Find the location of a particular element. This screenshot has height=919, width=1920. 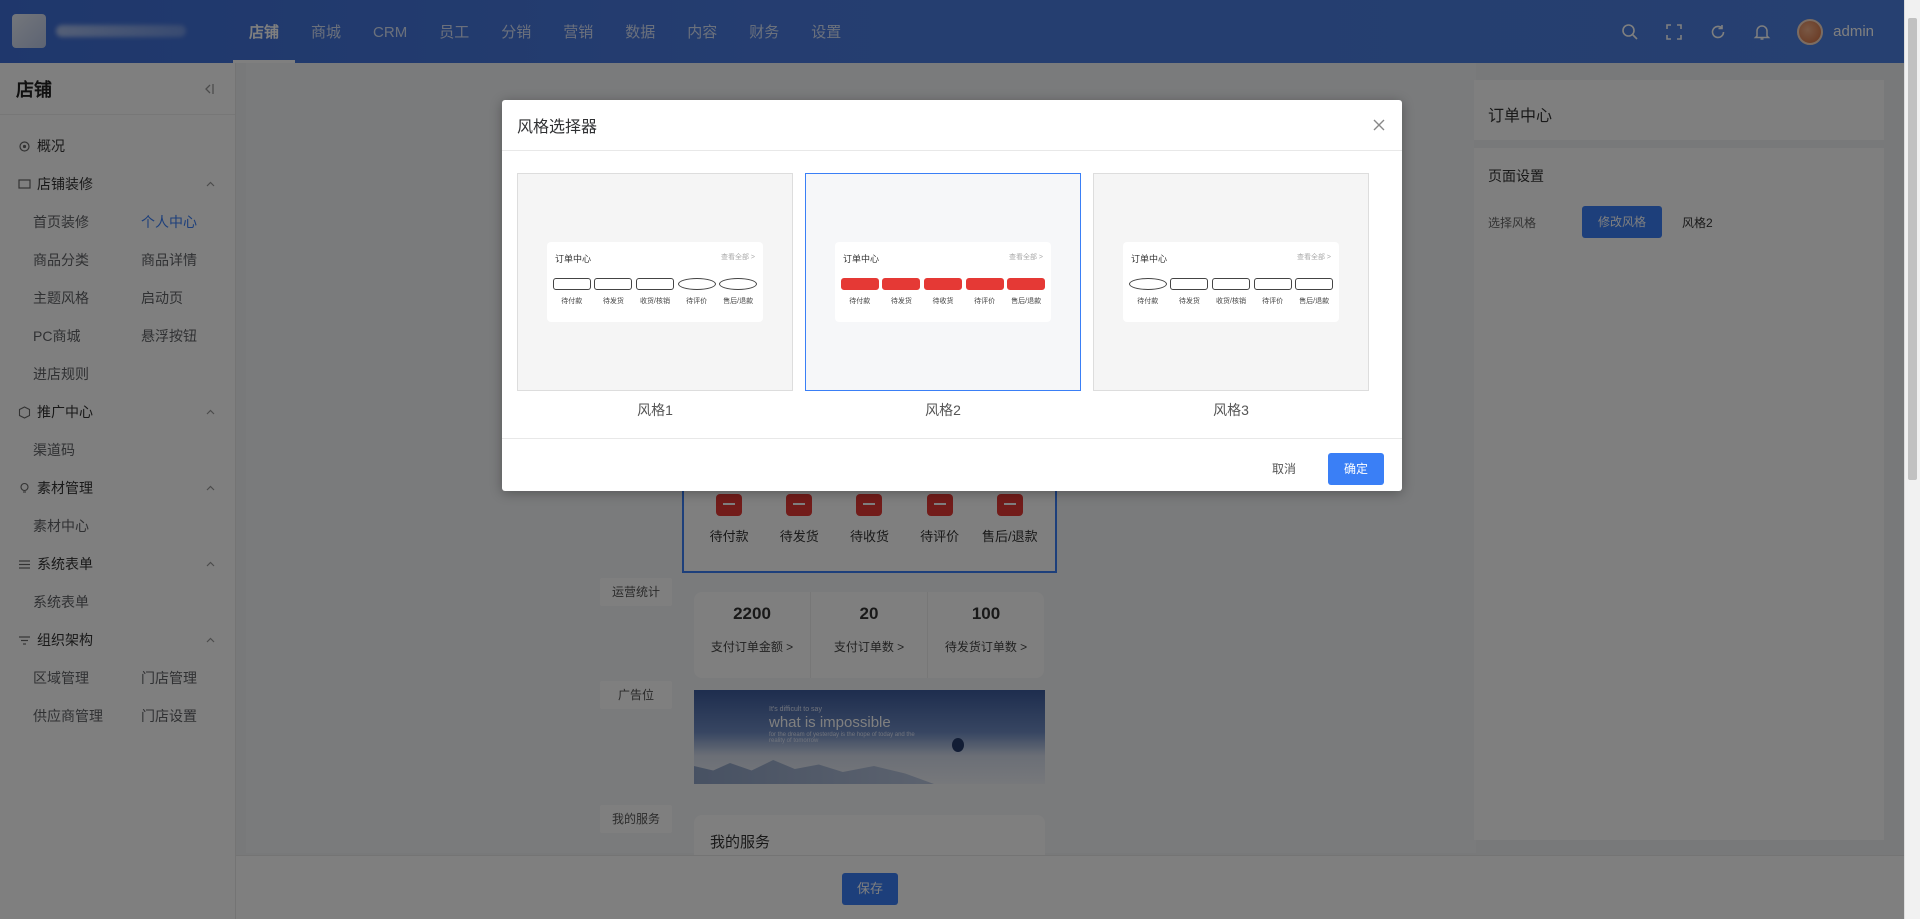

style-option-3: 订单中心 查看全部 > 待付款 待发货 收货/核销 待评价 售后/退款 风格3 is located at coordinates (1231, 305).